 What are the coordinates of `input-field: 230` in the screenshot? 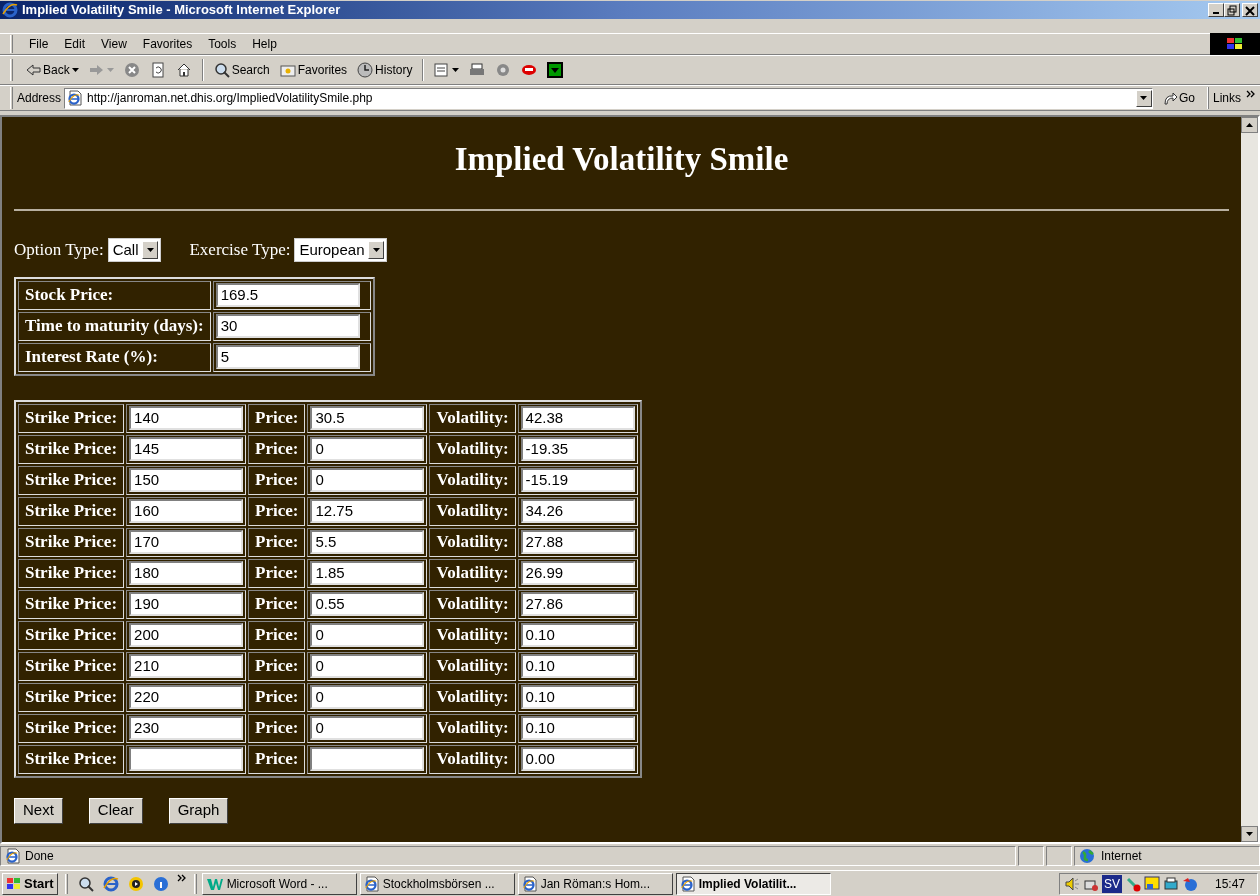 It's located at (186, 728).